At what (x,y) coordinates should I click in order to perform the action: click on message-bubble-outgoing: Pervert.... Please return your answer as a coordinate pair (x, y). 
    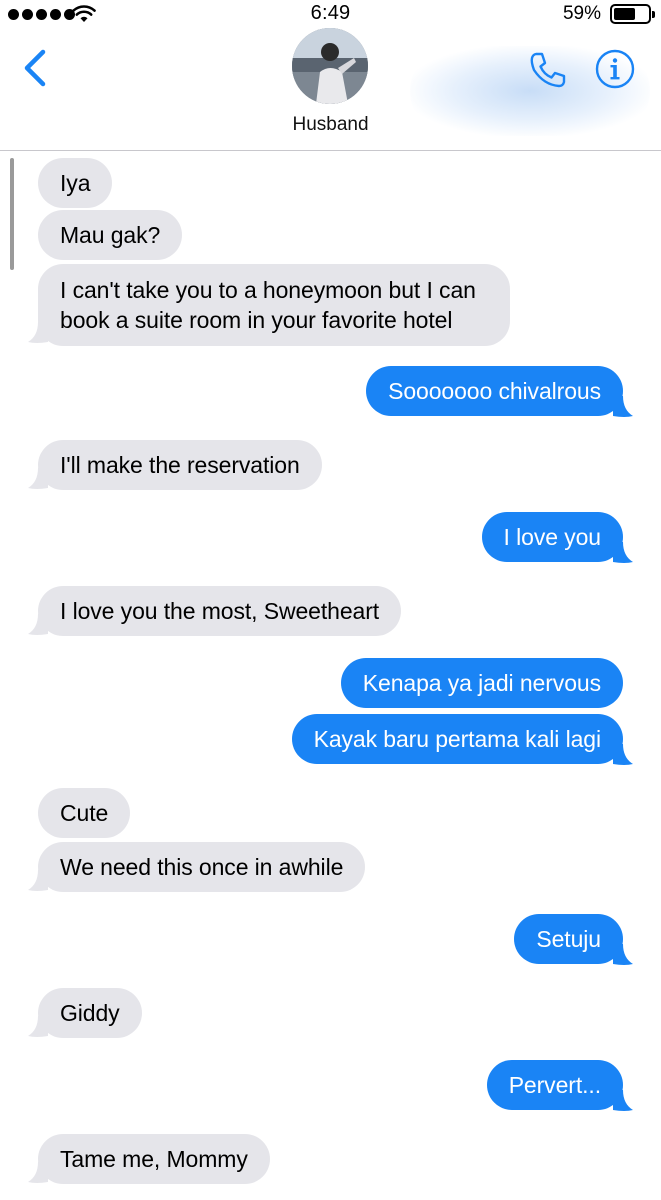
    Looking at the image, I should click on (554, 1085).